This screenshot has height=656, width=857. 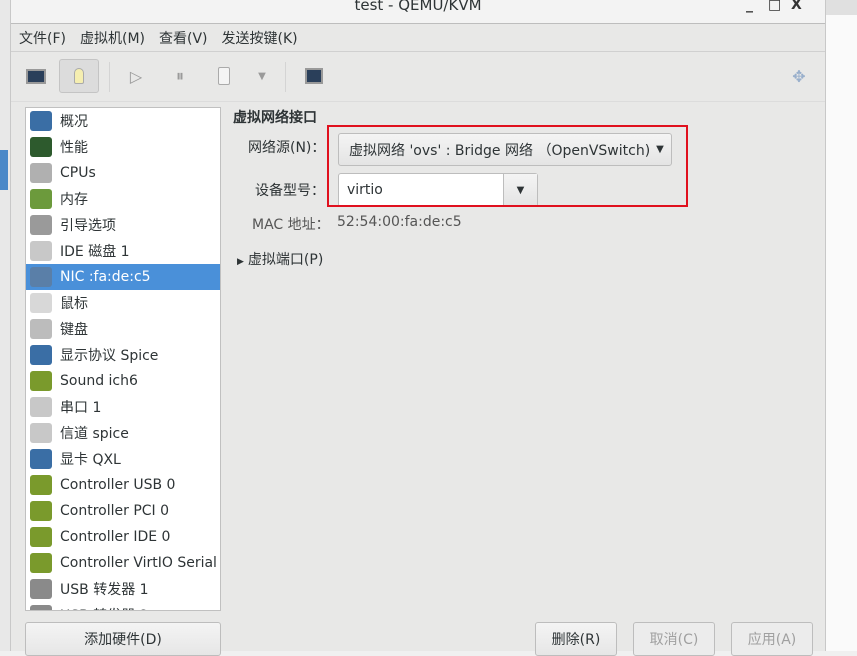 What do you see at coordinates (78, 173) in the screenshot?
I see `hardware-item-label: CPUs` at bounding box center [78, 173].